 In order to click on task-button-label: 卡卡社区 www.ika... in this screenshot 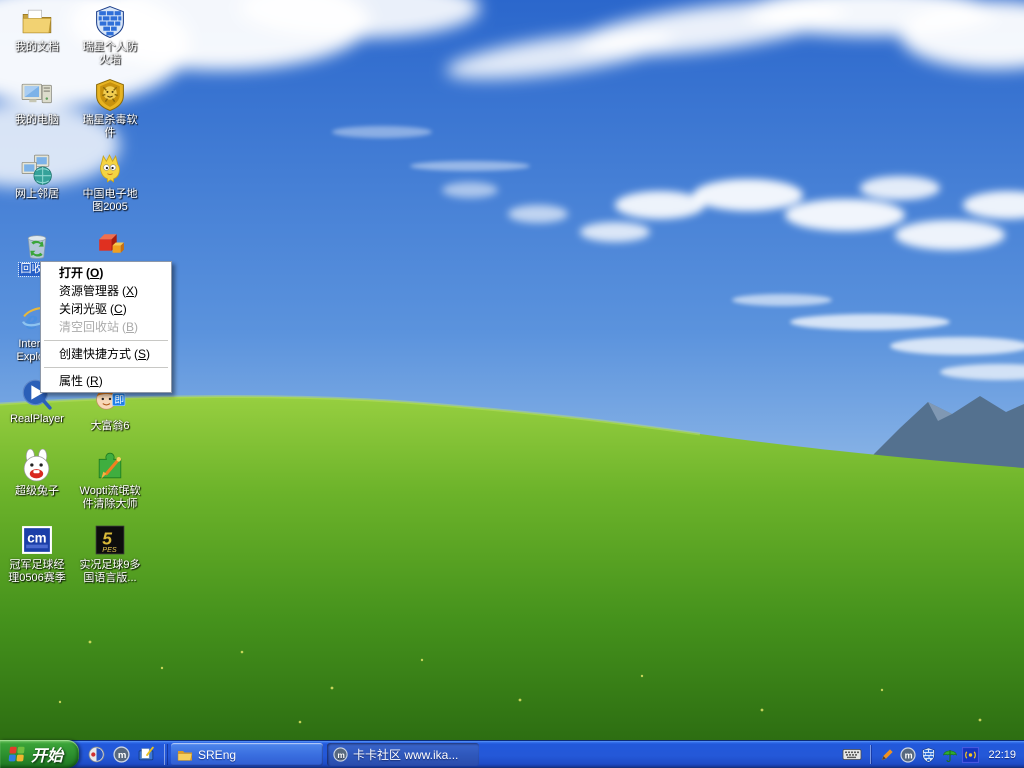, I will do `click(406, 755)`.